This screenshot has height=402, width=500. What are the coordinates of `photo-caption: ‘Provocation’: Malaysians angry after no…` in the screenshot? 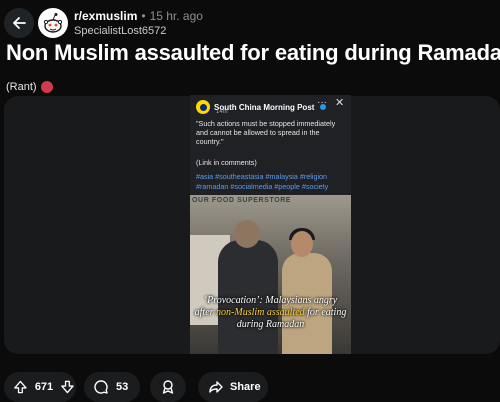 It's located at (270, 313).